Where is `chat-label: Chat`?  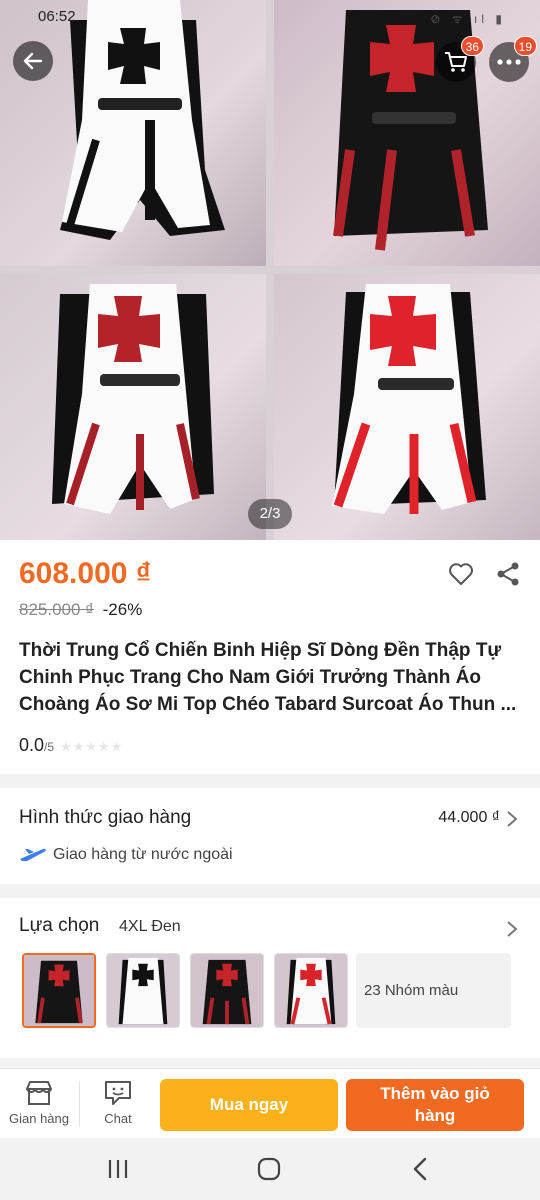
chat-label: Chat is located at coordinates (118, 1118).